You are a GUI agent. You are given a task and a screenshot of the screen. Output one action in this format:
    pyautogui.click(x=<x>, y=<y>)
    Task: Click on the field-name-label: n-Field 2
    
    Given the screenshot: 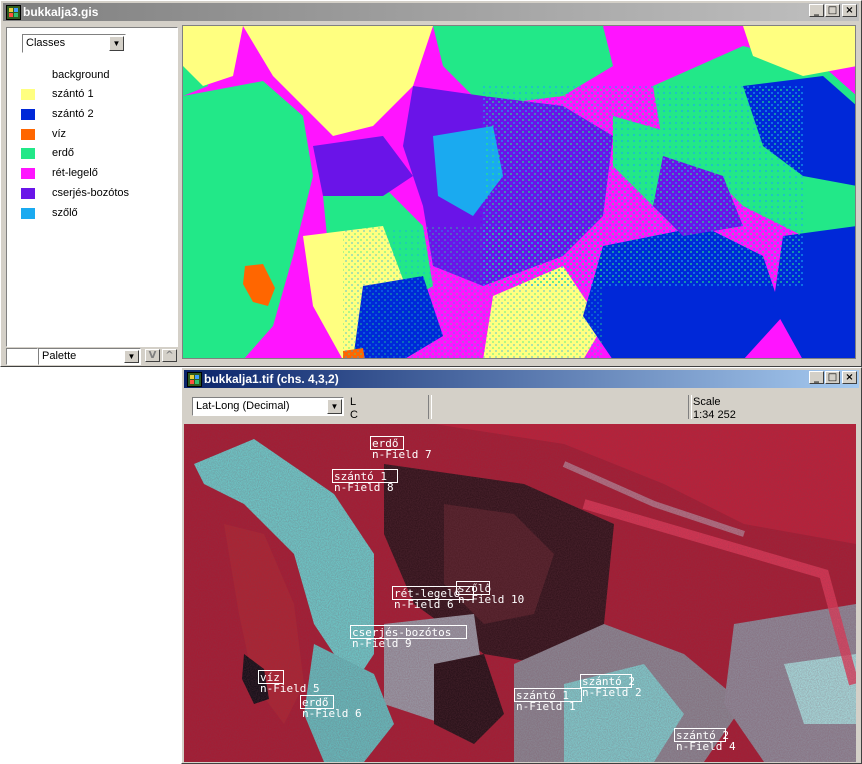 What is the action you would take?
    pyautogui.click(x=612, y=692)
    